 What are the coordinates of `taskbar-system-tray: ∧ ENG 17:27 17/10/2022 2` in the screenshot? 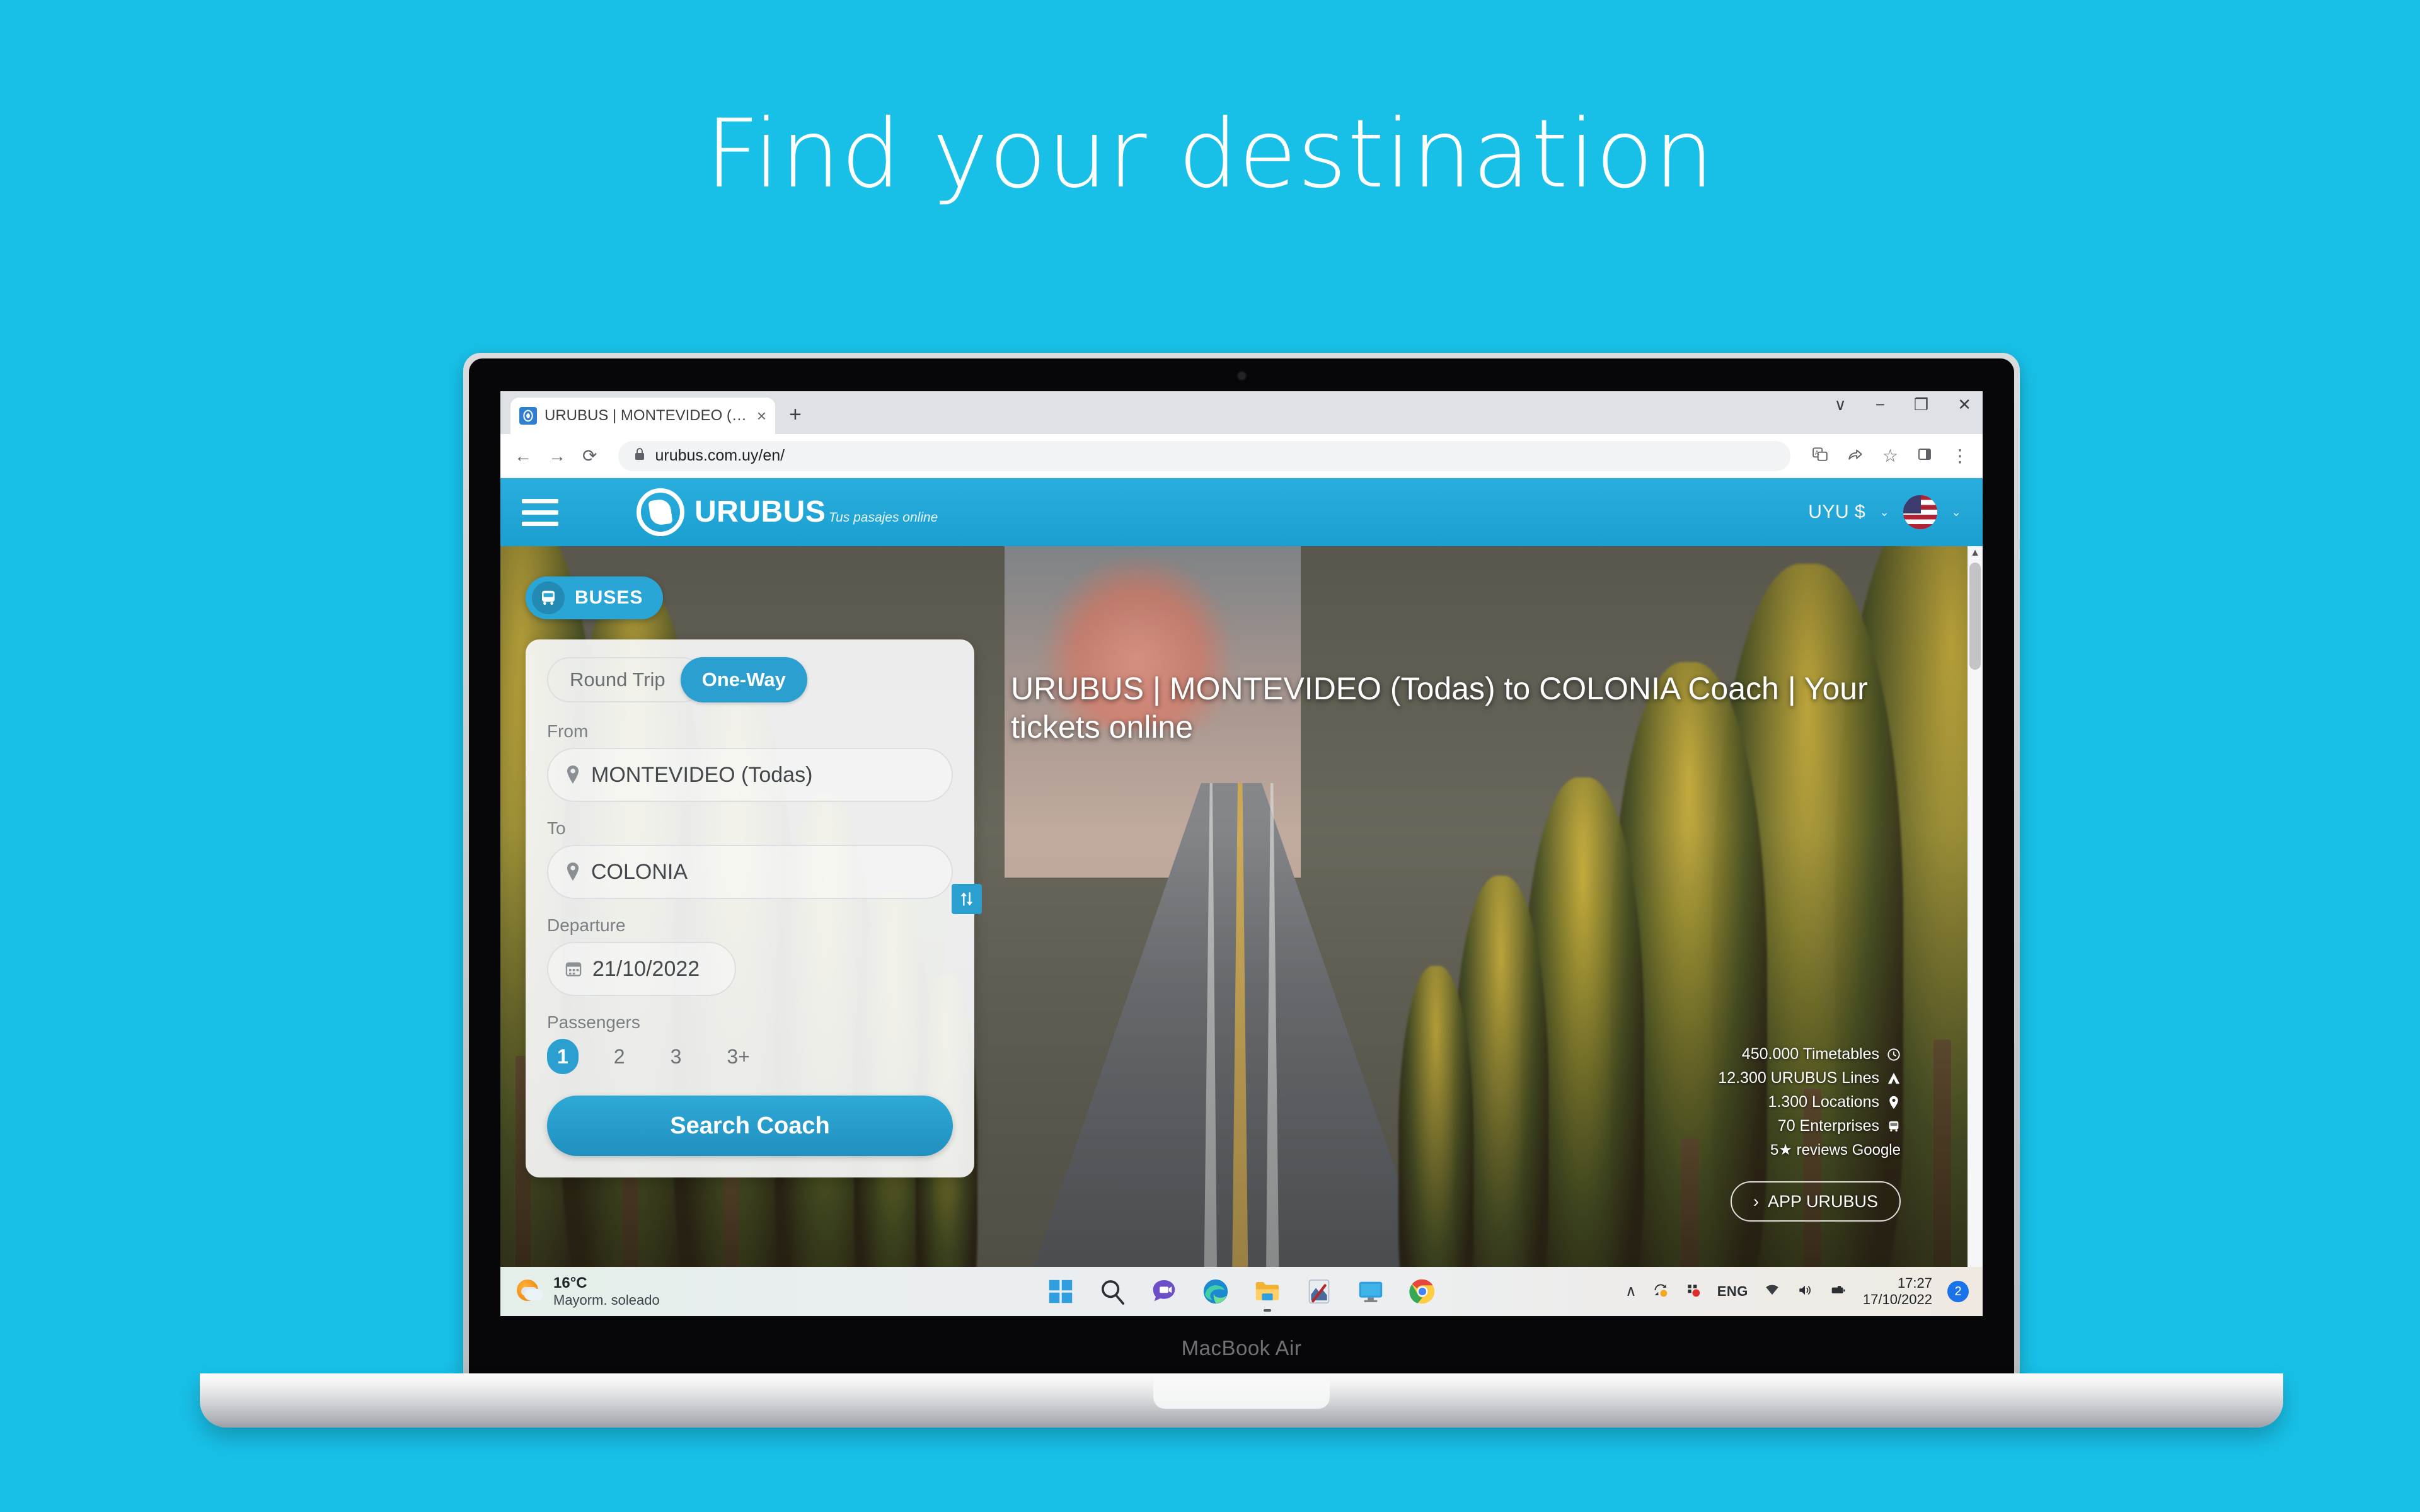 It's located at (1804, 1292).